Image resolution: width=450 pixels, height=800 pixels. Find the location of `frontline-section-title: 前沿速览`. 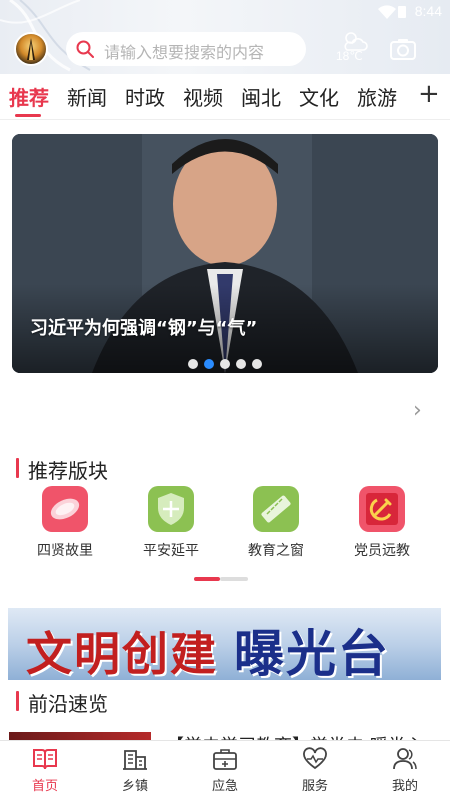

frontline-section-title: 前沿速览 is located at coordinates (62, 702).